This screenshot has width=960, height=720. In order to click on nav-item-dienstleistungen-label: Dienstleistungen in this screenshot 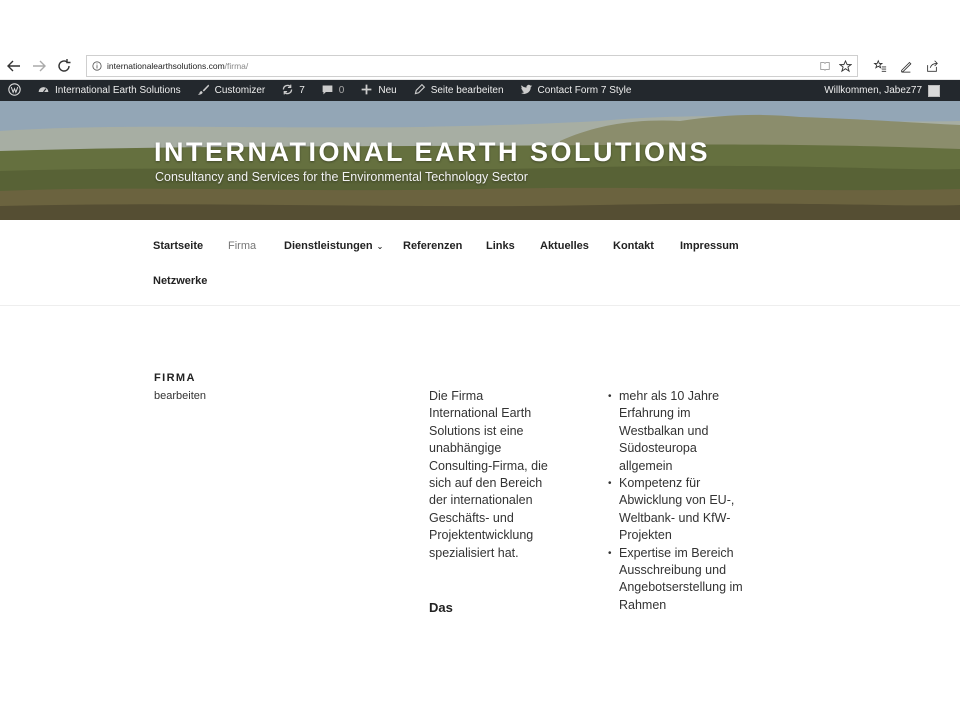, I will do `click(328, 246)`.